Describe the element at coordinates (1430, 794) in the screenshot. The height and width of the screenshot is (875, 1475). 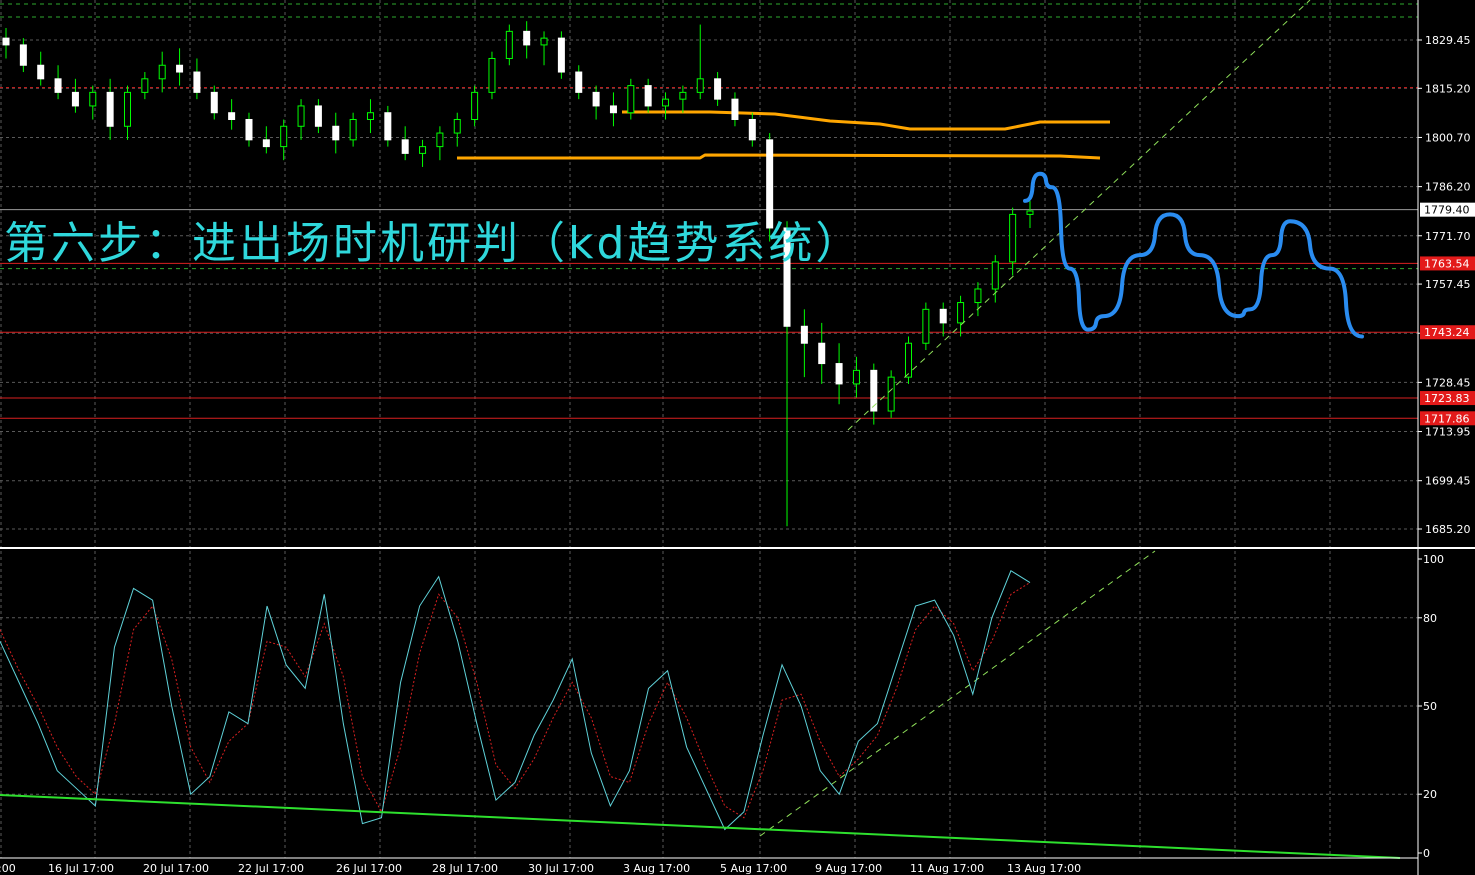
I see `oscillator-tick-label: 20` at that location.